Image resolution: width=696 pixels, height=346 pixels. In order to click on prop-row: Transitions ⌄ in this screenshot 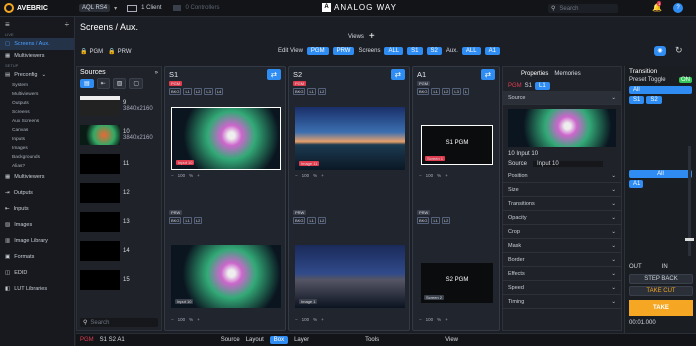, I will do `click(562, 204)`.